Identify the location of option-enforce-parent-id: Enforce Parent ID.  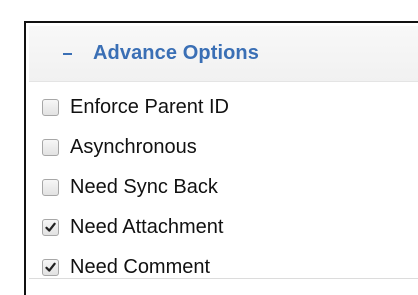
(135, 107).